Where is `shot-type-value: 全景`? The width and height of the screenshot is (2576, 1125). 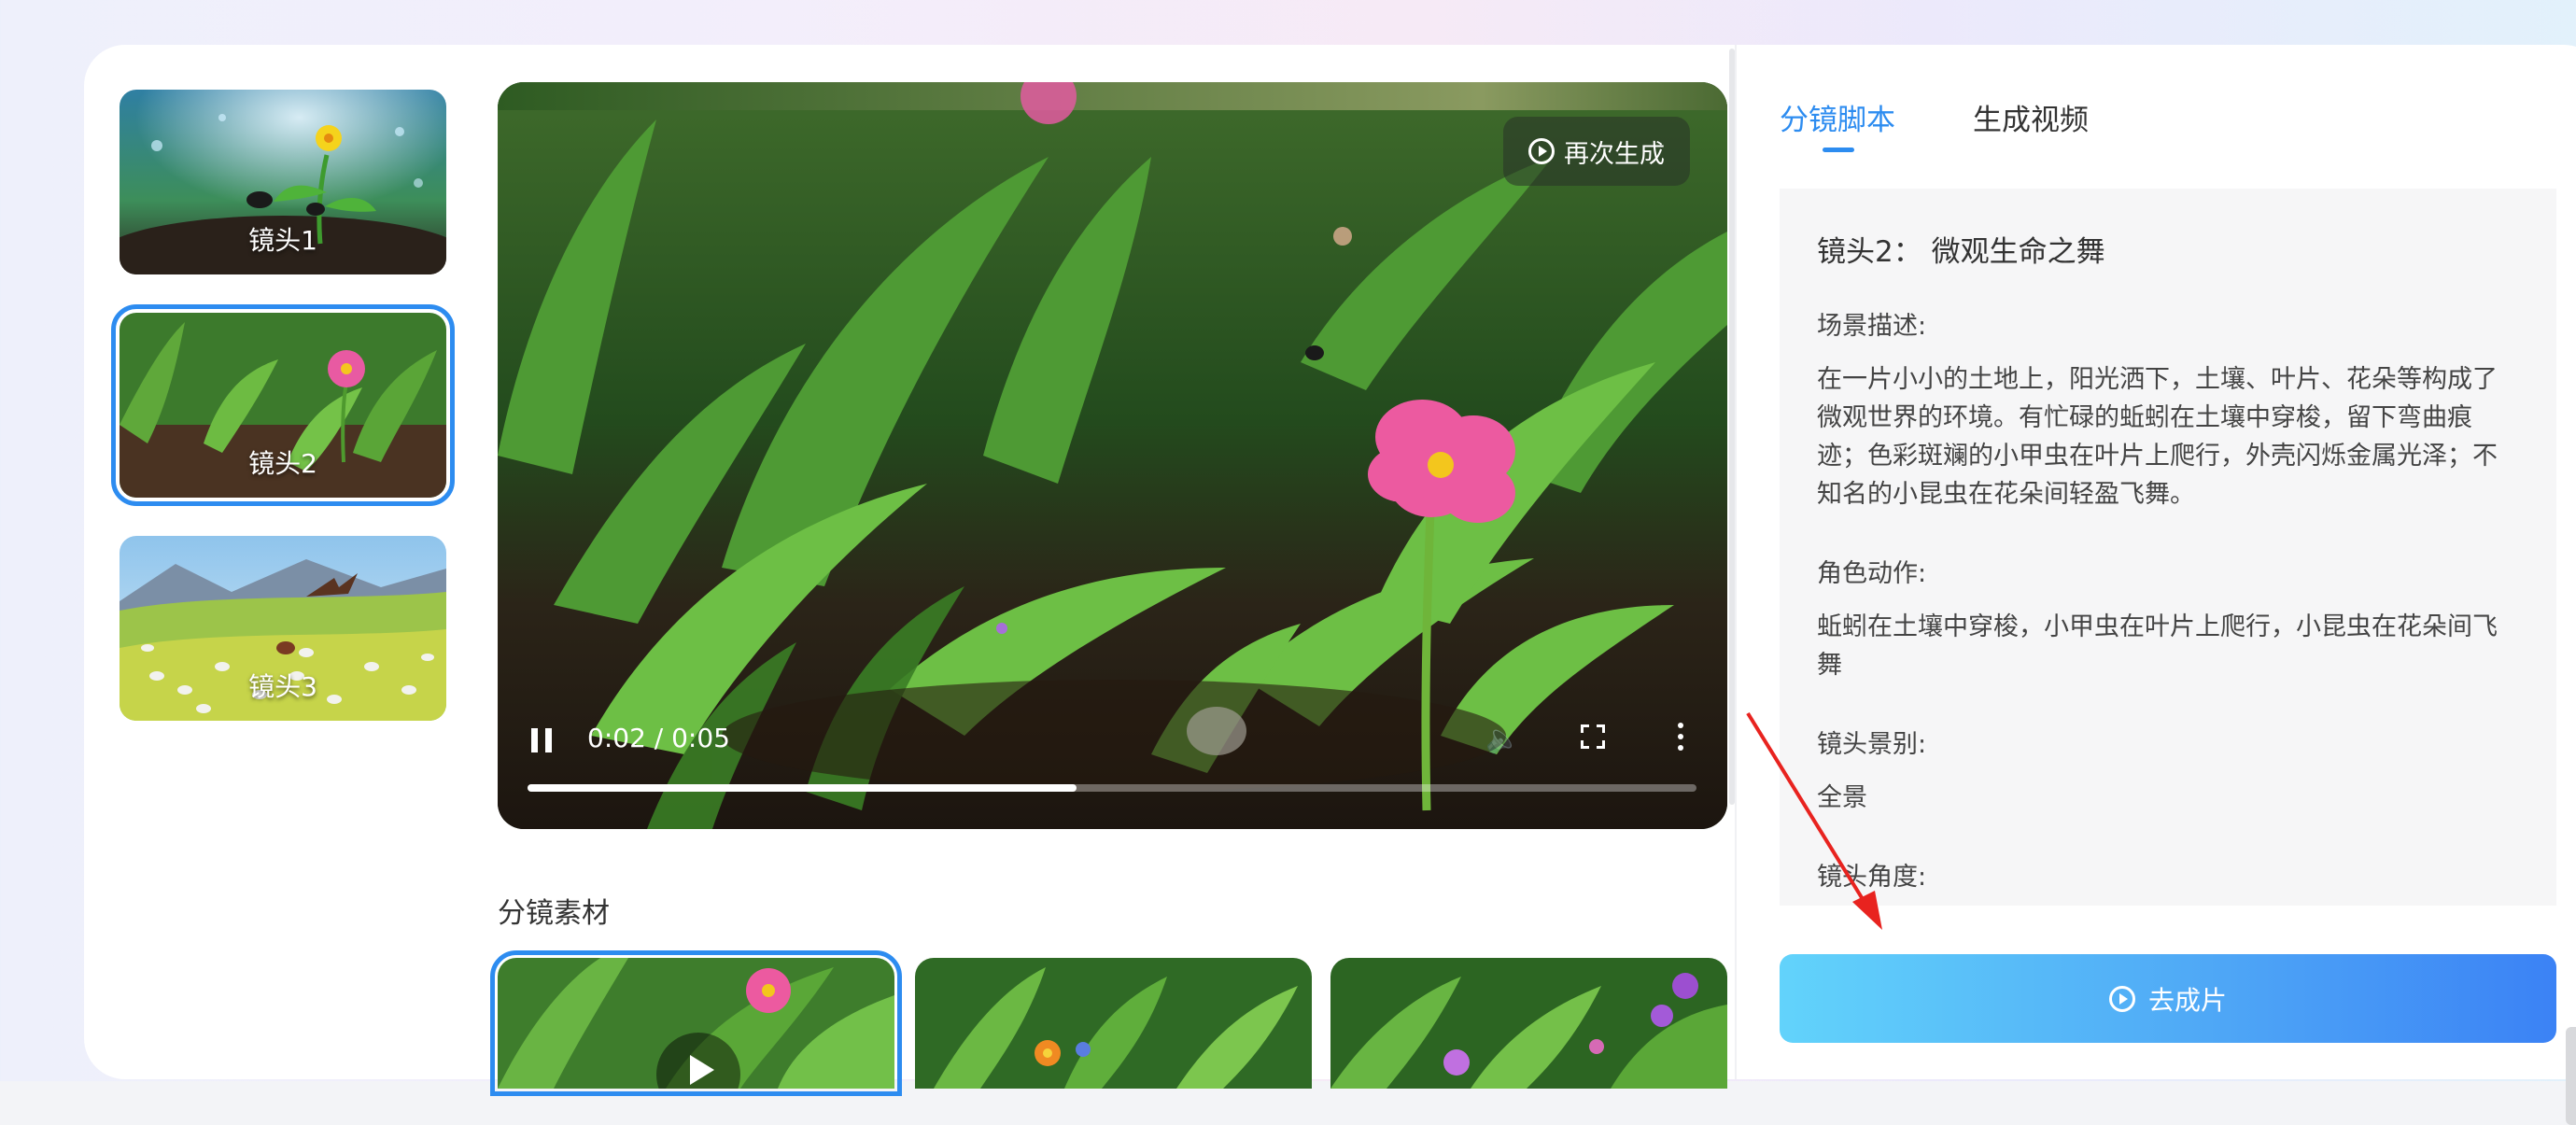 shot-type-value: 全景 is located at coordinates (1842, 797).